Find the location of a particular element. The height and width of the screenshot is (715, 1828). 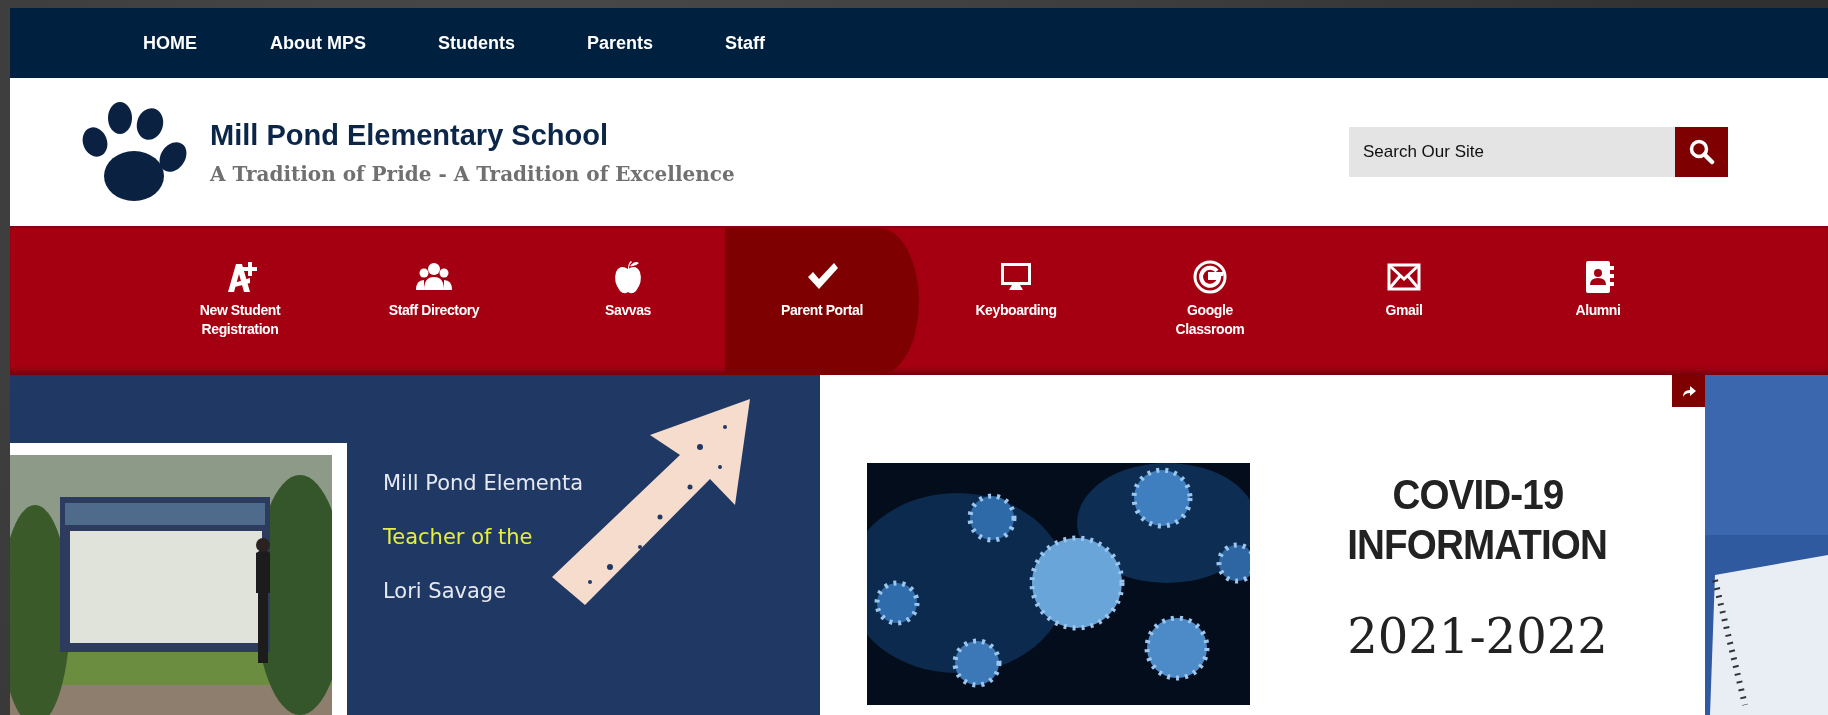

search-icon is located at coordinates (1701, 152).